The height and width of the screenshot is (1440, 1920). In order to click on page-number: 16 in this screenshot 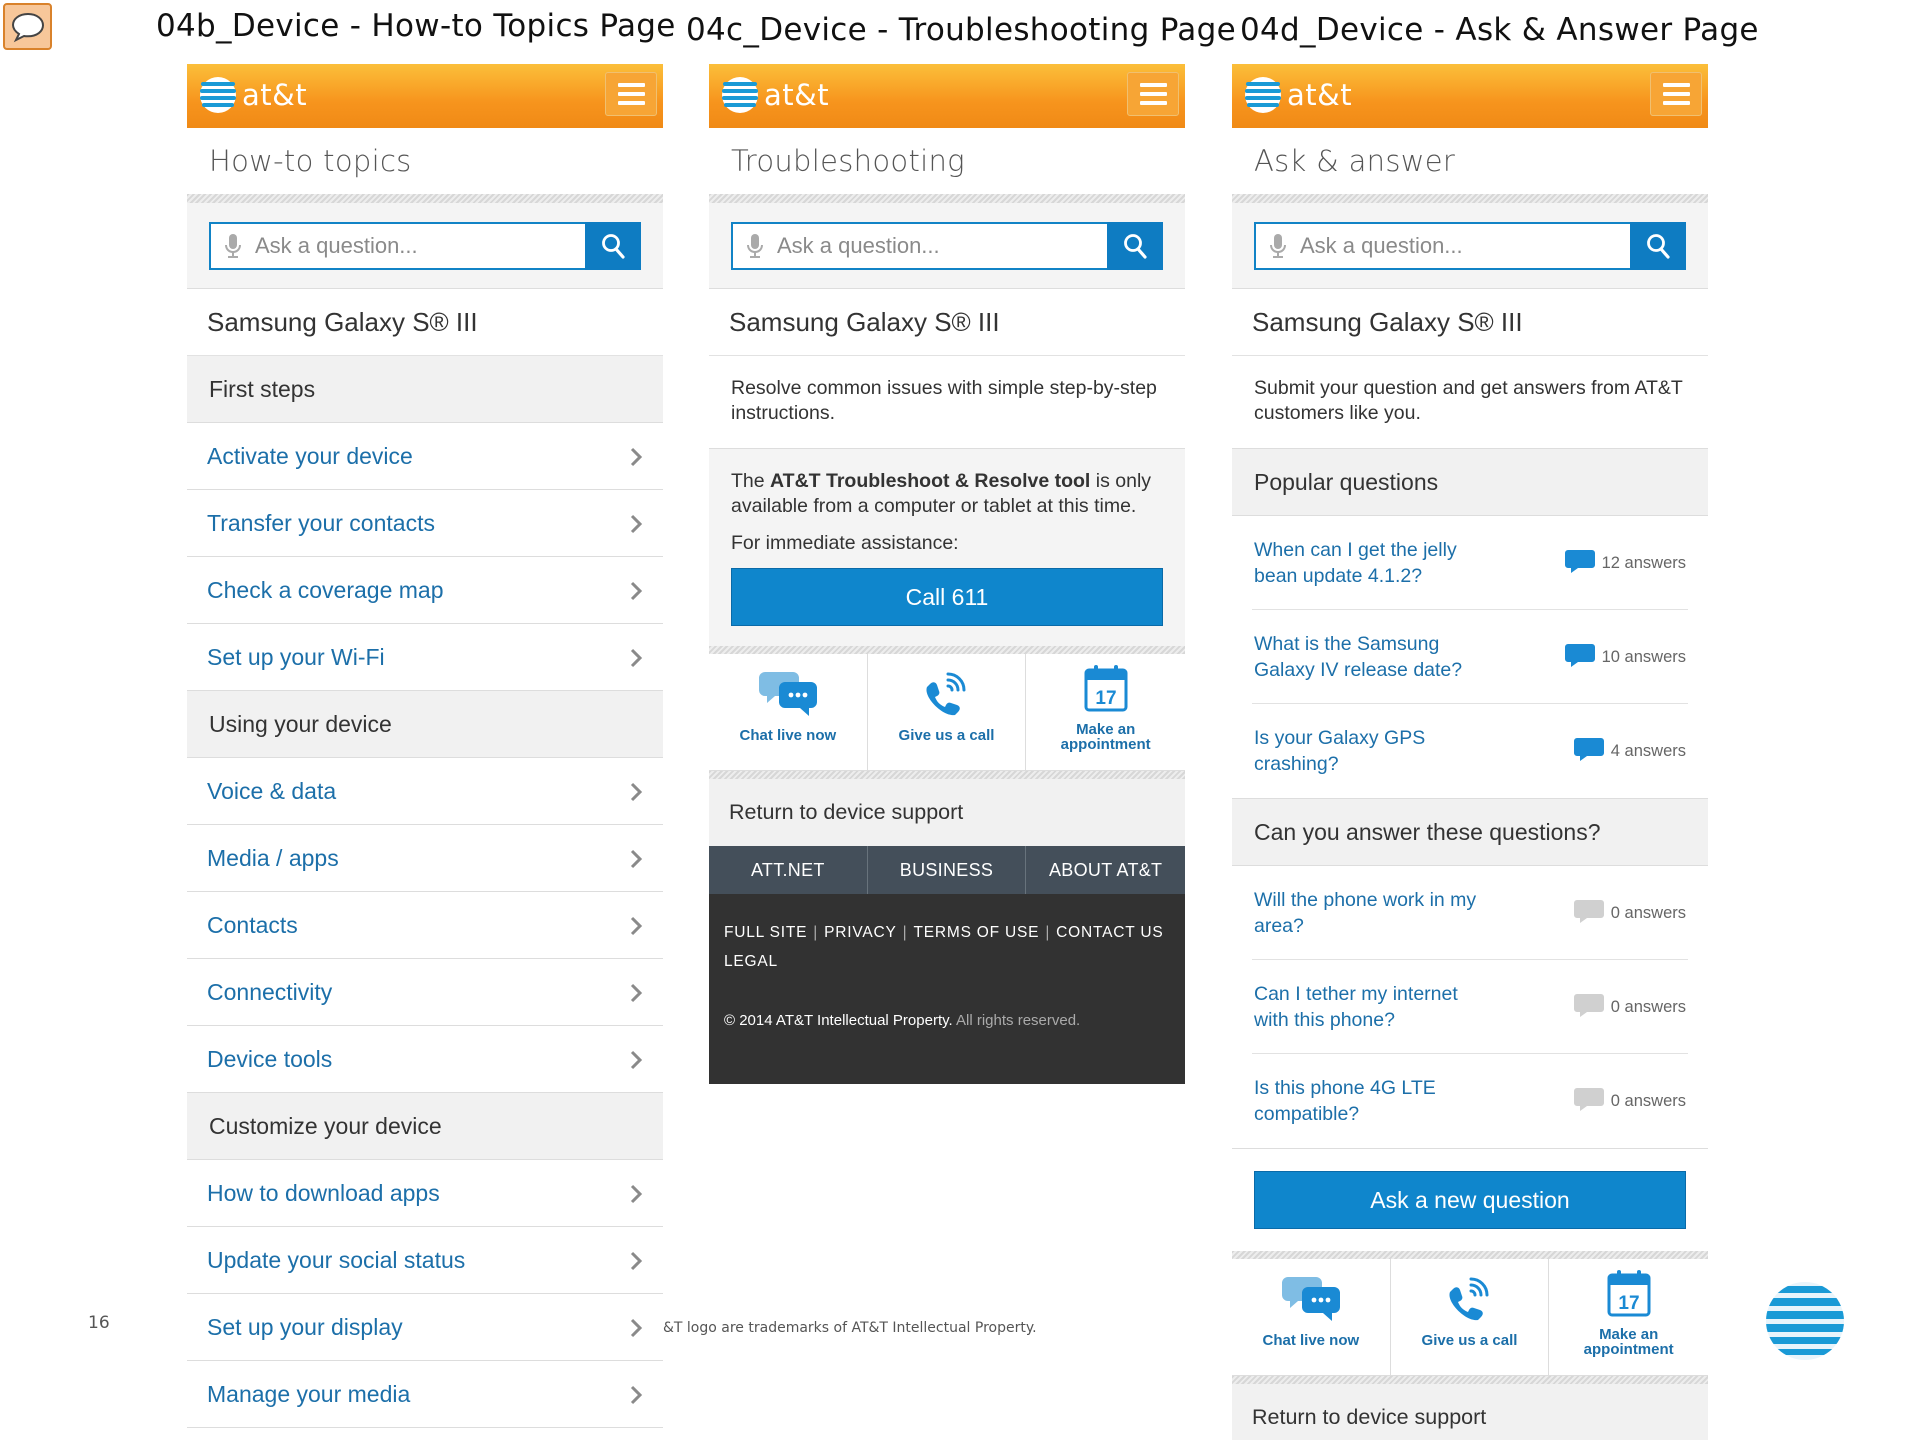, I will do `click(99, 1323)`.